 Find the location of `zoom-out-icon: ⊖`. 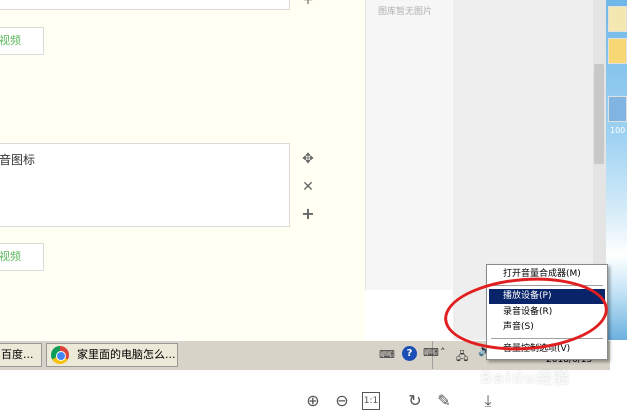

zoom-out-icon: ⊖ is located at coordinates (342, 401).